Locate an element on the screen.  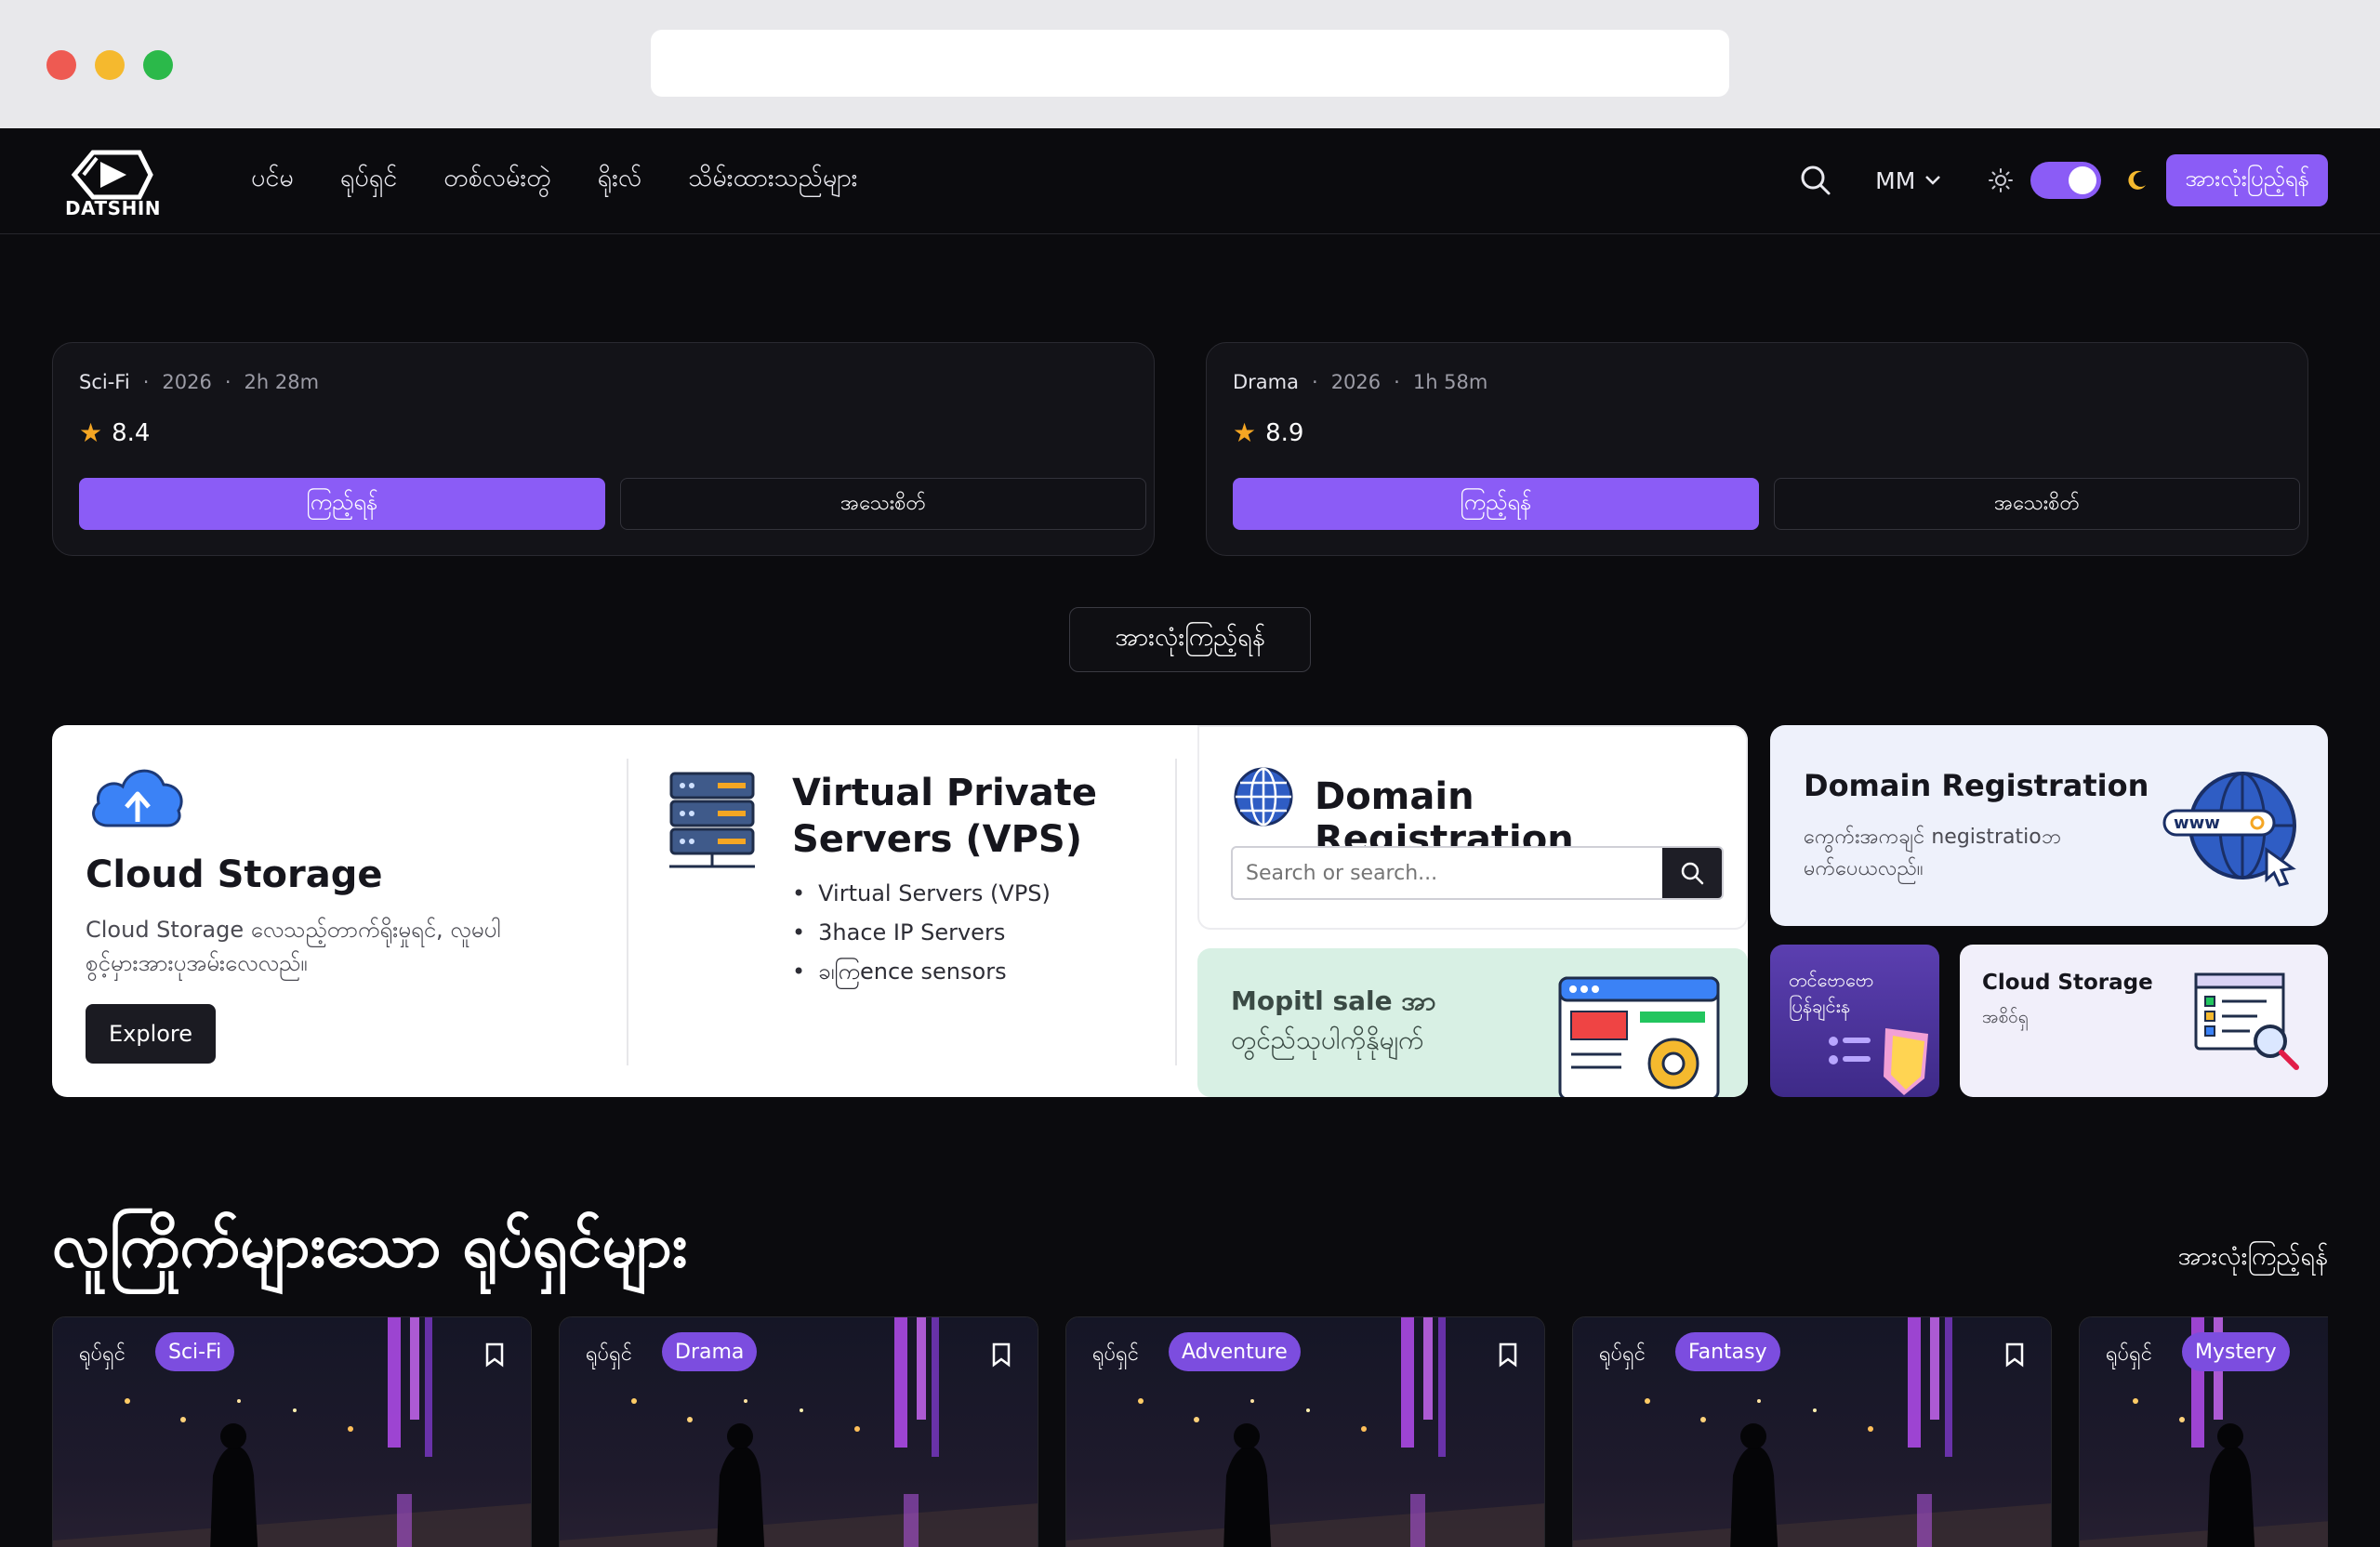
nav-link-roles: ရိုးလ် is located at coordinates (620, 180).